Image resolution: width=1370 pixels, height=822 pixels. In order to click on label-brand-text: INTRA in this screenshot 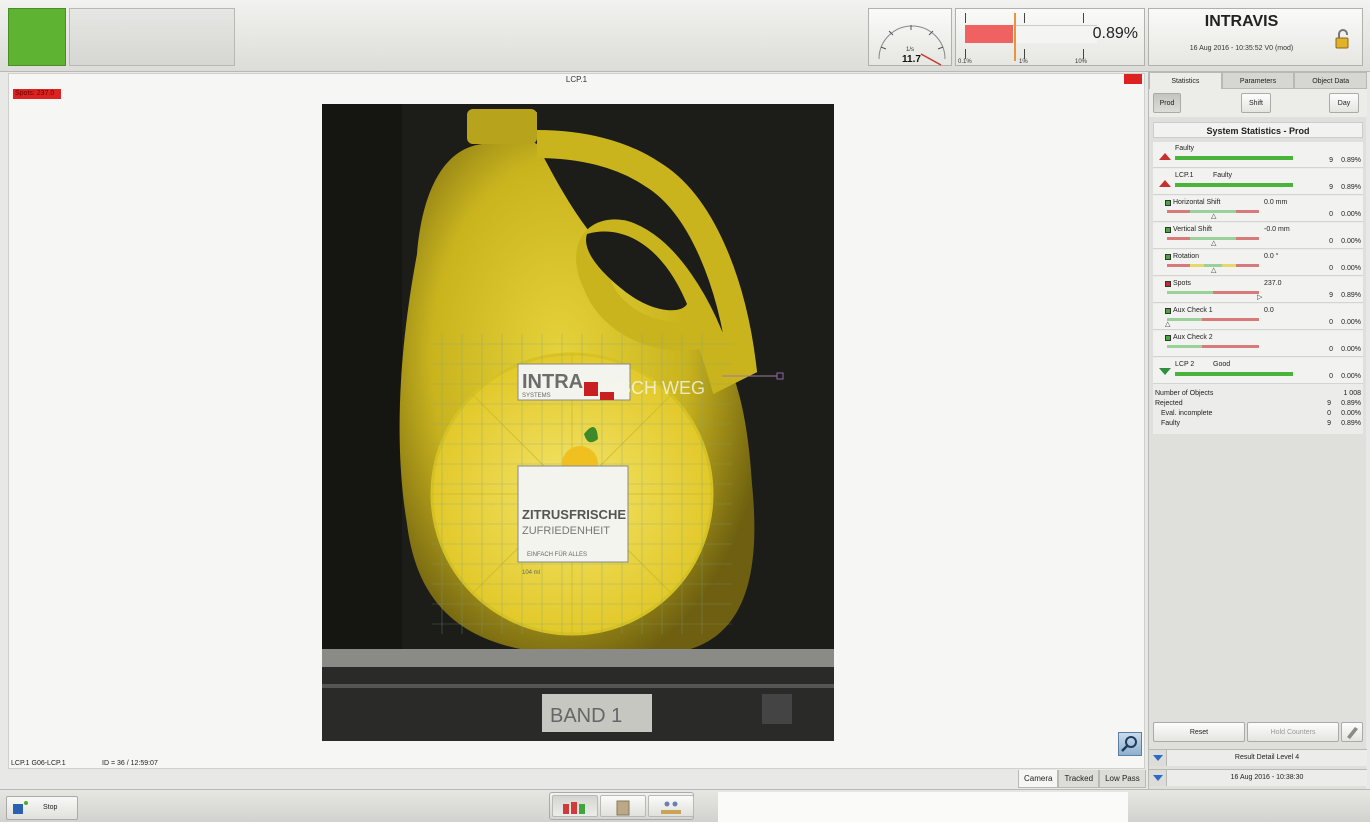, I will do `click(552, 382)`.